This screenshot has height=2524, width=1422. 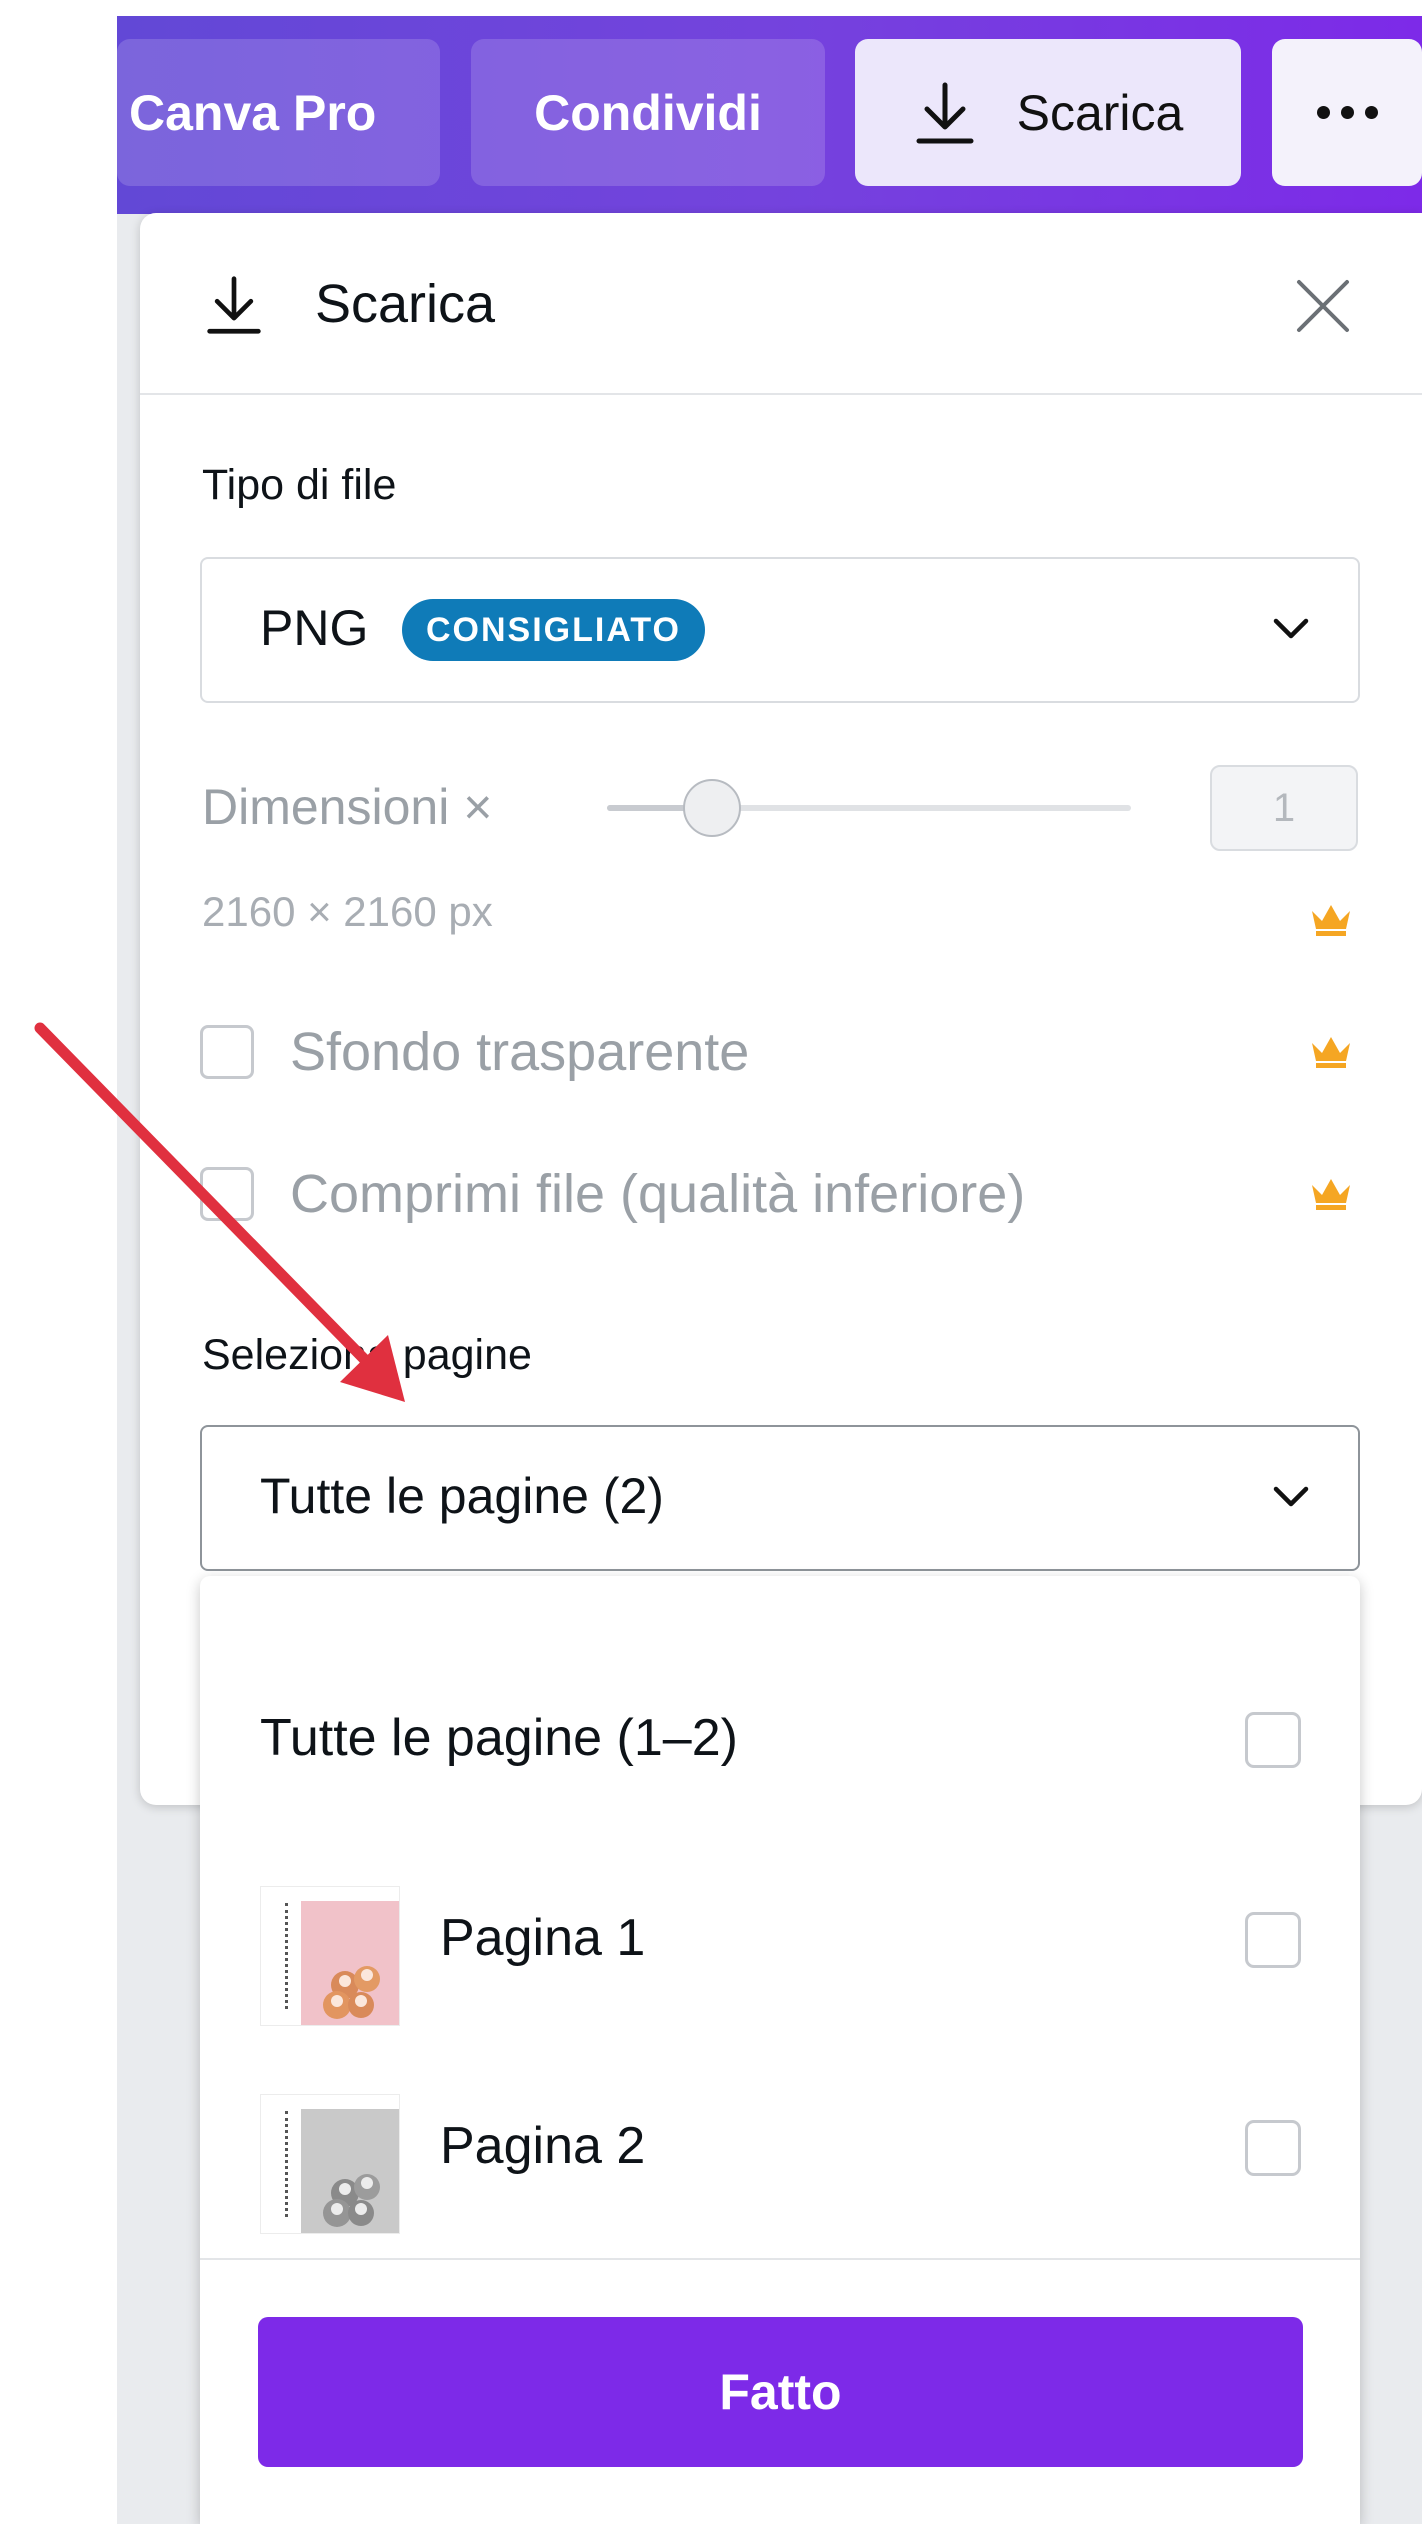 I want to click on more-options-button, so click(x=1347, y=112).